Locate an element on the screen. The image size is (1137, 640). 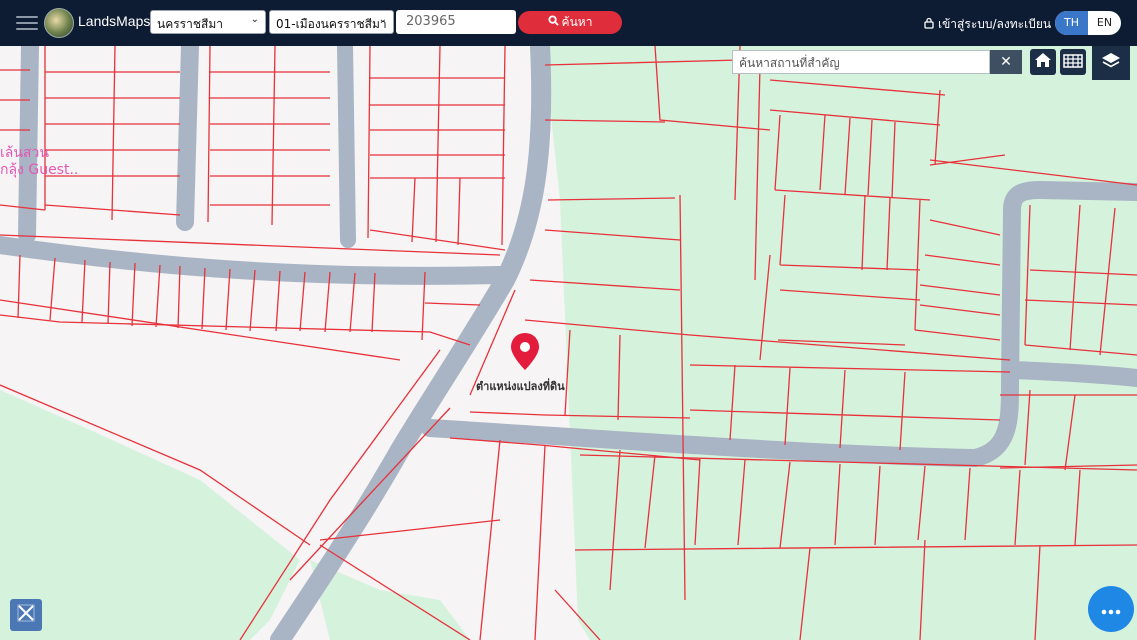
district-value: 01-เมืองนครราชสีมา is located at coordinates (331, 24).